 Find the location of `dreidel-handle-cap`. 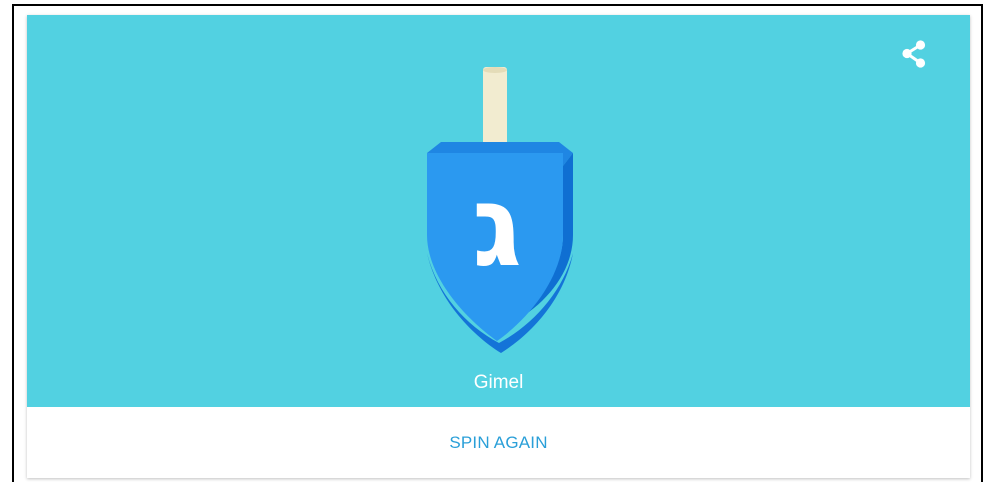

dreidel-handle-cap is located at coordinates (495, 70).